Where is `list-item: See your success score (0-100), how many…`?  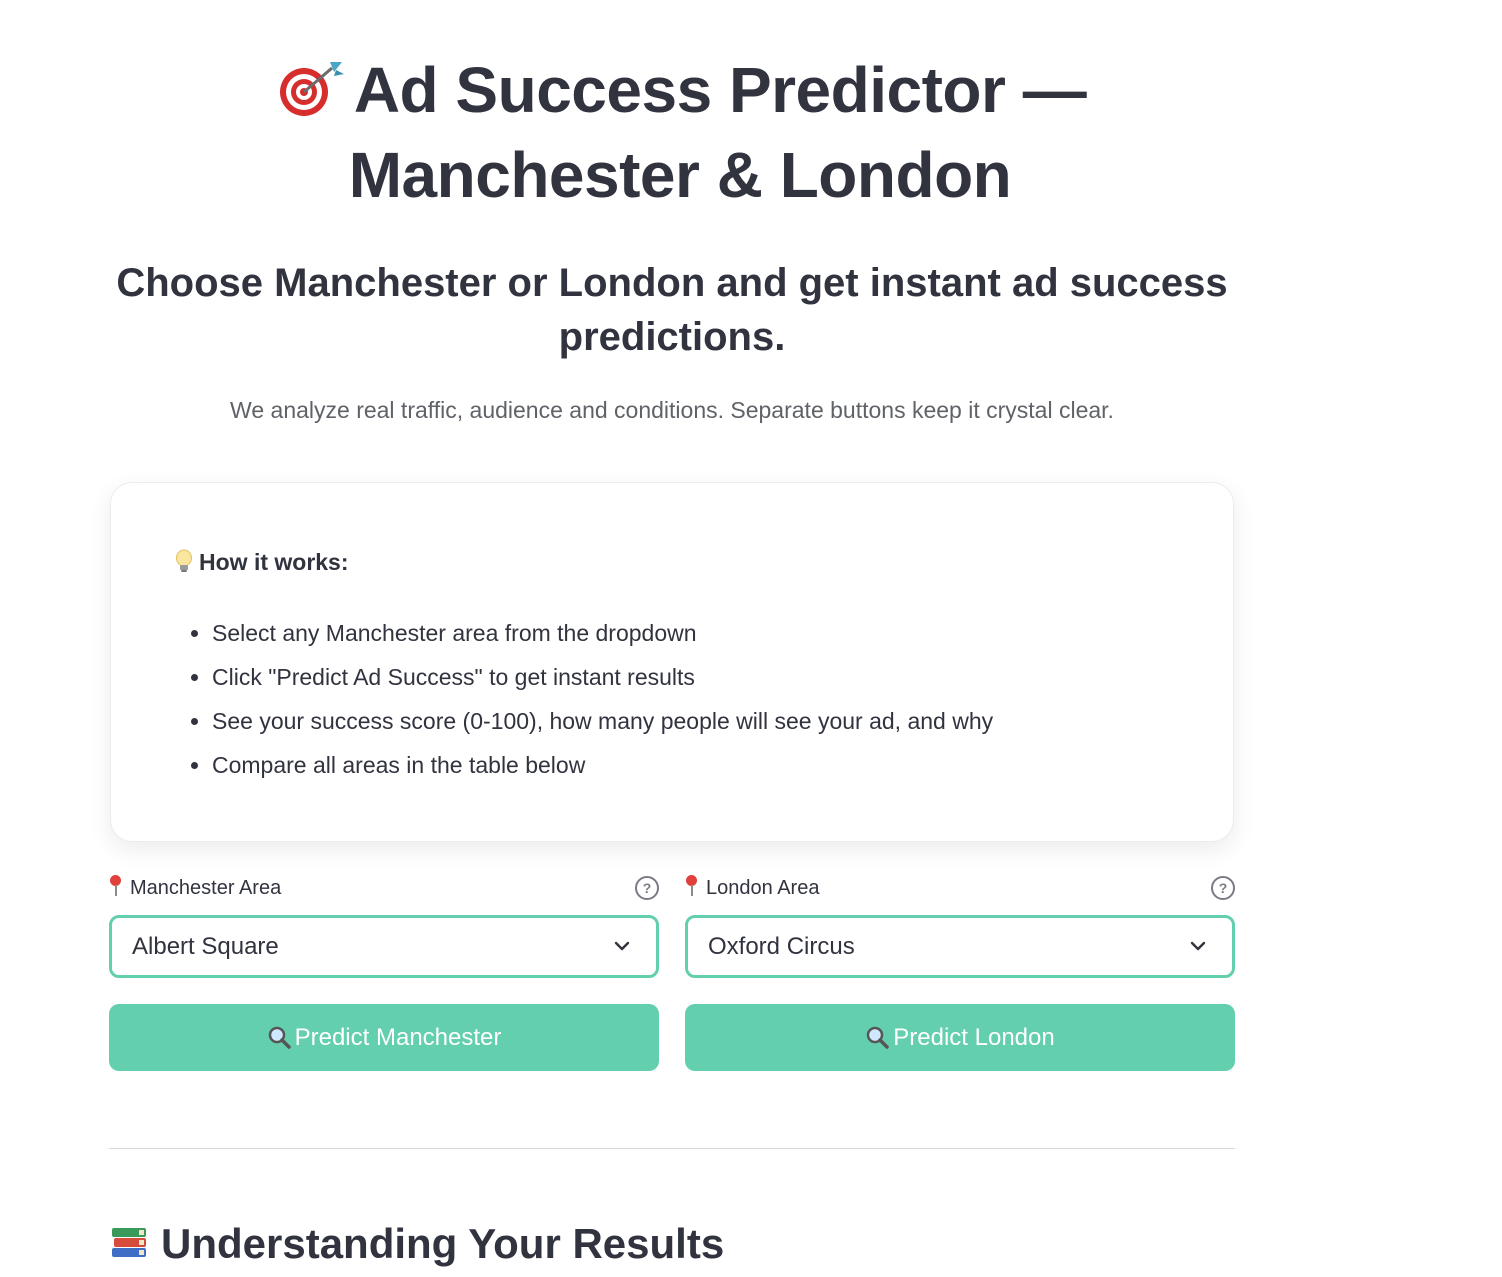 list-item: See your success score (0-100), how many… is located at coordinates (602, 721).